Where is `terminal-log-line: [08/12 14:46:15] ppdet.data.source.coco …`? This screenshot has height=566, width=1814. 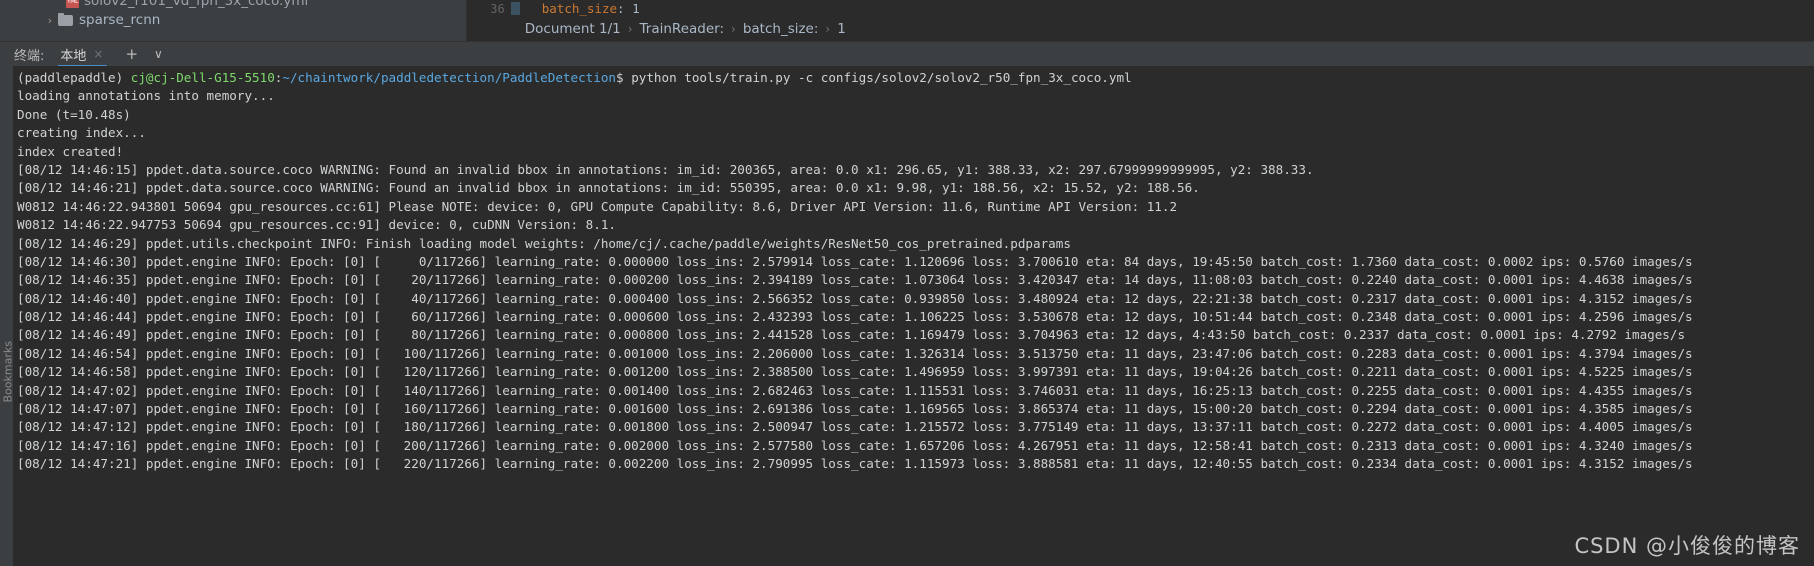
terminal-log-line: [08/12 14:46:15] ppdet.data.source.coco … is located at coordinates (665, 169).